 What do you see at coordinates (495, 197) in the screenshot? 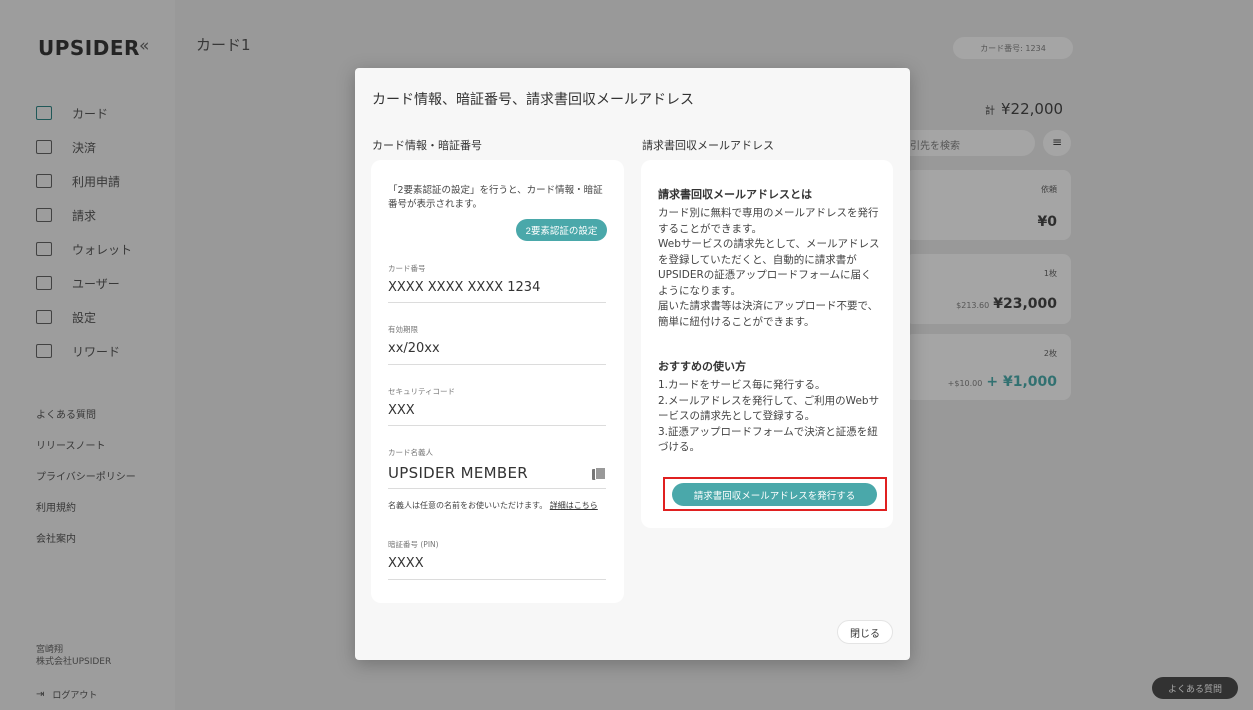
I see `twofa-note: 「2要素認証の設定」を行うと、カード情報・暗証番号が表示されます。` at bounding box center [495, 197].